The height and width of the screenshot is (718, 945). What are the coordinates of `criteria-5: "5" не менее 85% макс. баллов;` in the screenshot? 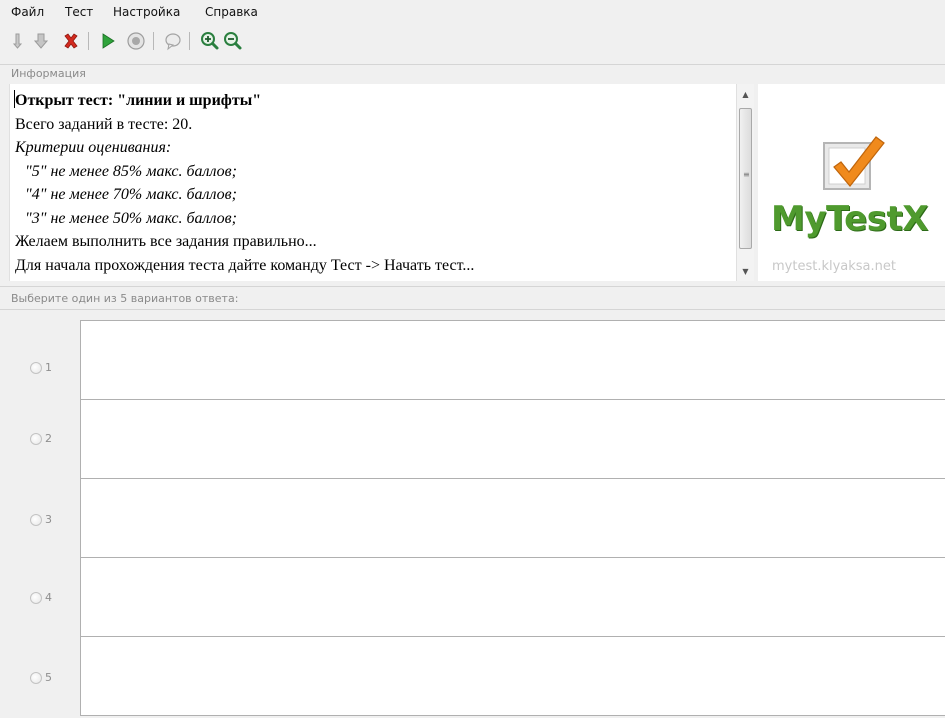 It's located at (131, 171).